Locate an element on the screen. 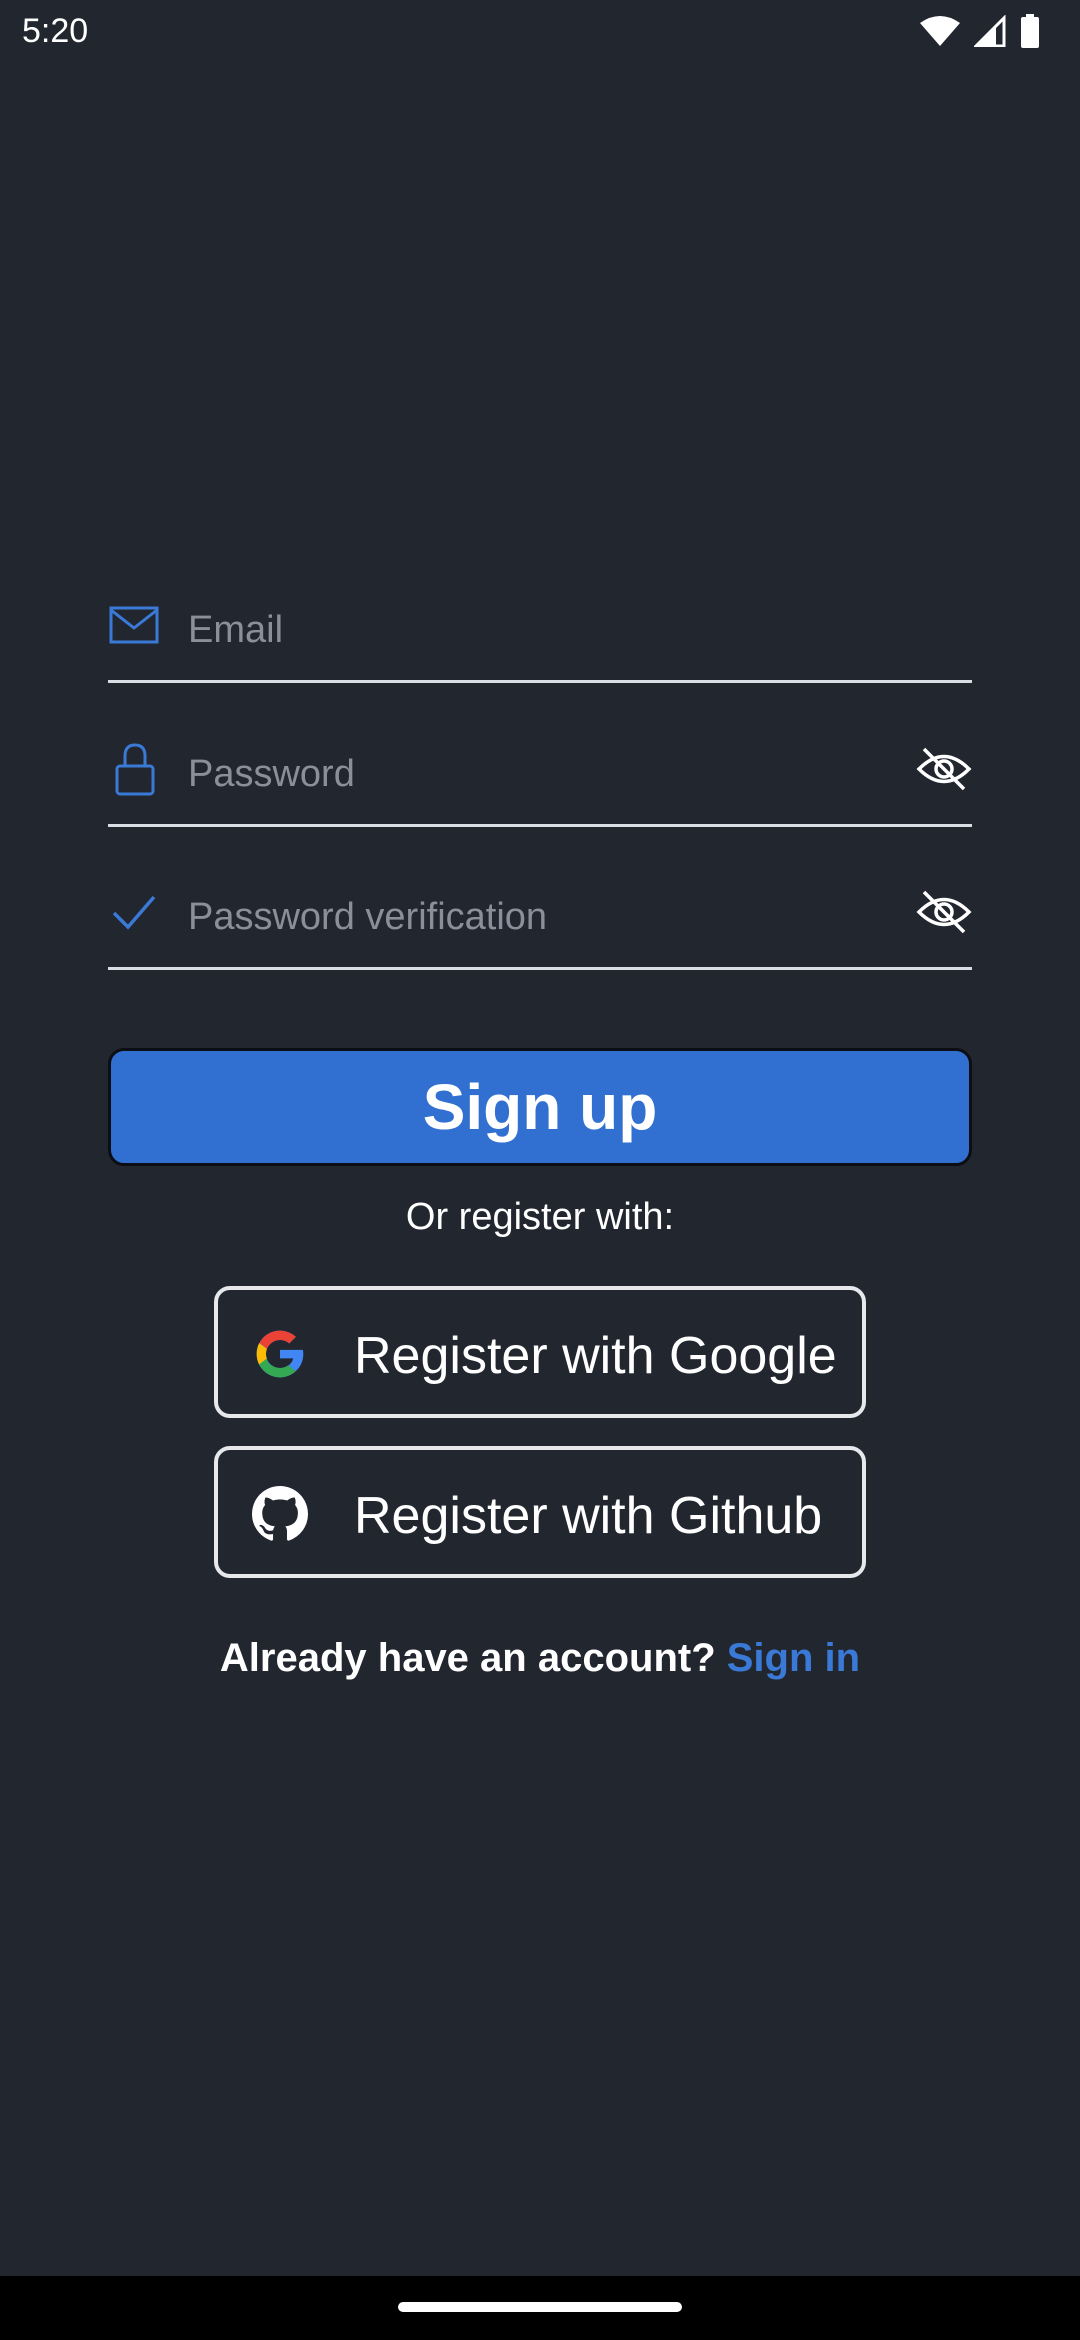 This screenshot has width=1080, height=2340. or-register-text: Or register with: is located at coordinates (540, 1217).